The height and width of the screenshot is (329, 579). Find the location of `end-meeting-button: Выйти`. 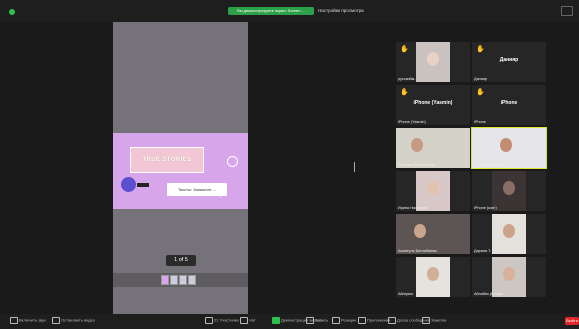

end-meeting-button: Выйти is located at coordinates (572, 321).